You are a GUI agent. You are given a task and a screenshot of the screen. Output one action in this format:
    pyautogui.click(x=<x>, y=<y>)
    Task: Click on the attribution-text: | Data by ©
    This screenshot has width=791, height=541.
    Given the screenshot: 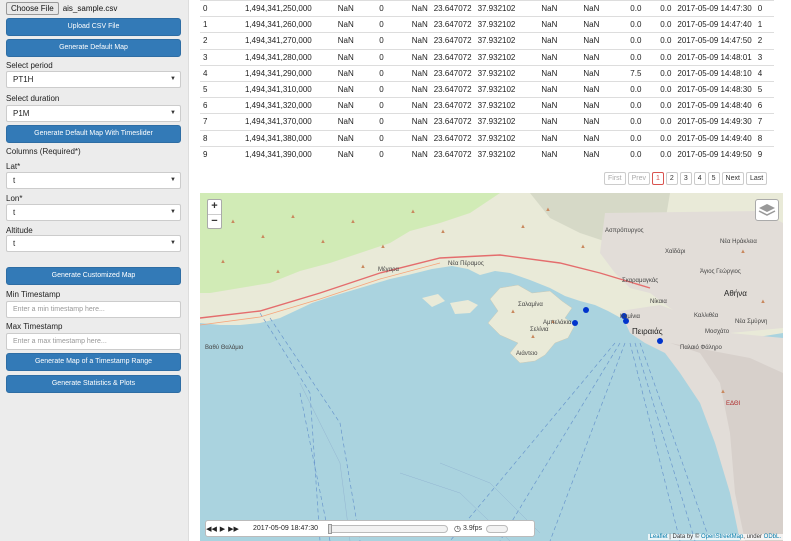 What is the action you would take?
    pyautogui.click(x=684, y=537)
    